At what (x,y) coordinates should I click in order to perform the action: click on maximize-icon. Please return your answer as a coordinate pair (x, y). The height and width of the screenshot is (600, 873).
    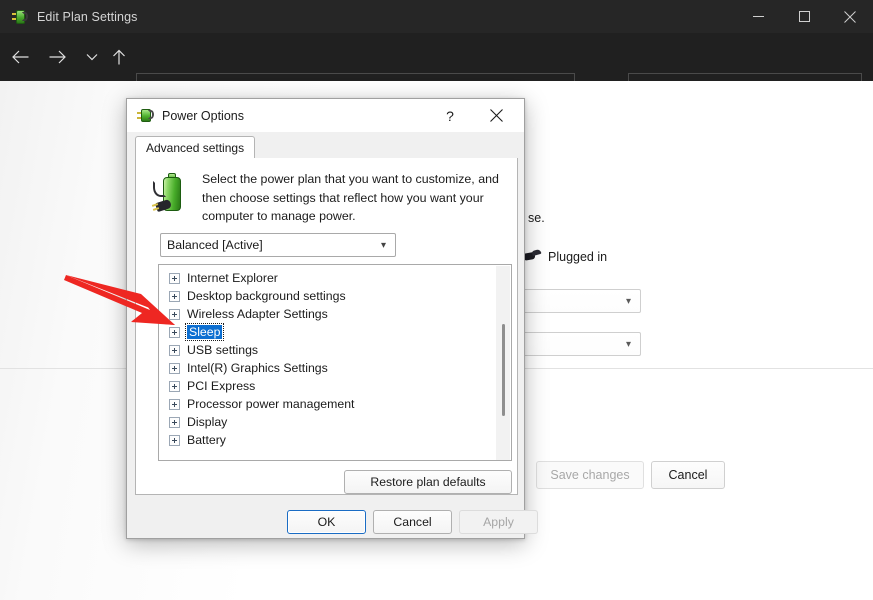
    Looking at the image, I should click on (804, 16).